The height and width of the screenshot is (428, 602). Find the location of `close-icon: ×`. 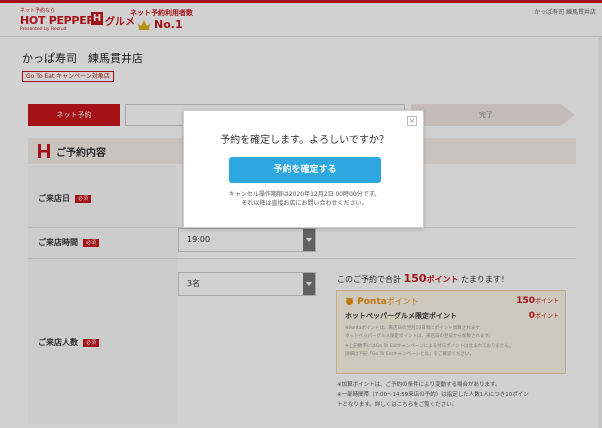

close-icon: × is located at coordinates (412, 121).